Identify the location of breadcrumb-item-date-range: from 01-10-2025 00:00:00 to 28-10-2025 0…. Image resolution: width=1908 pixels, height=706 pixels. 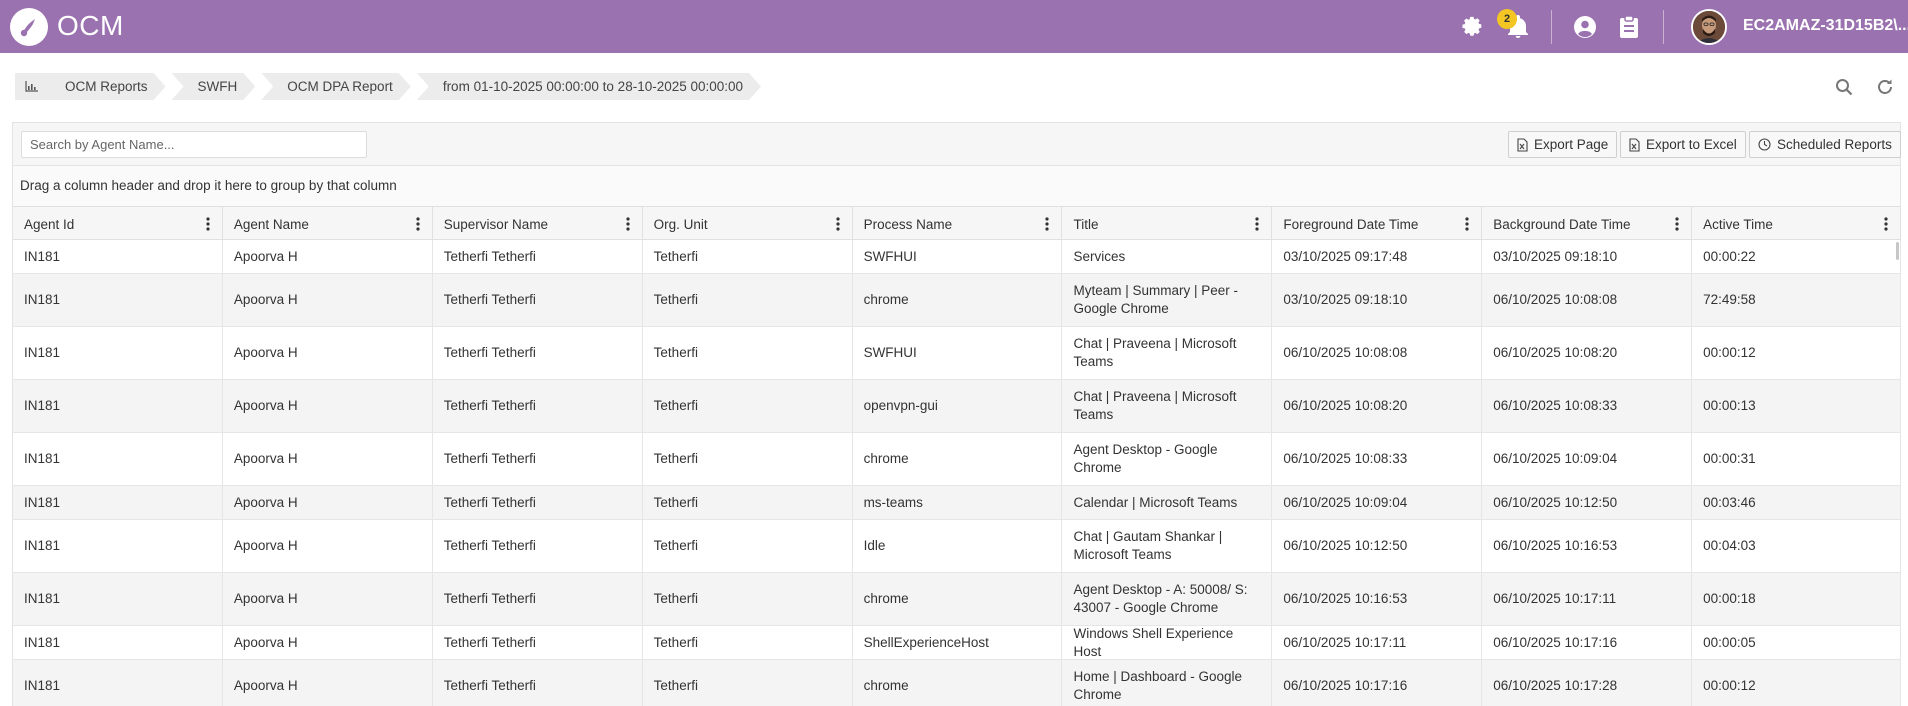
(589, 86).